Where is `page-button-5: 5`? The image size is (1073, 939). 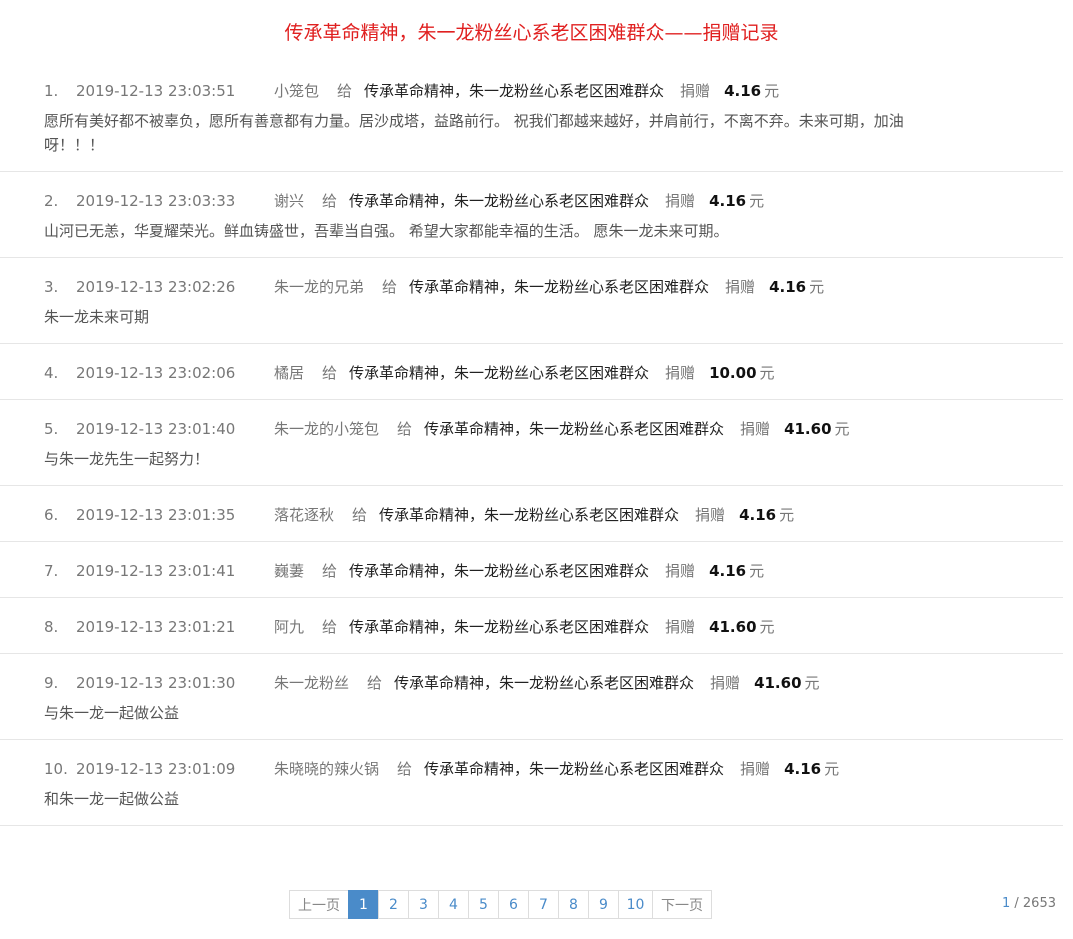 page-button-5: 5 is located at coordinates (483, 904).